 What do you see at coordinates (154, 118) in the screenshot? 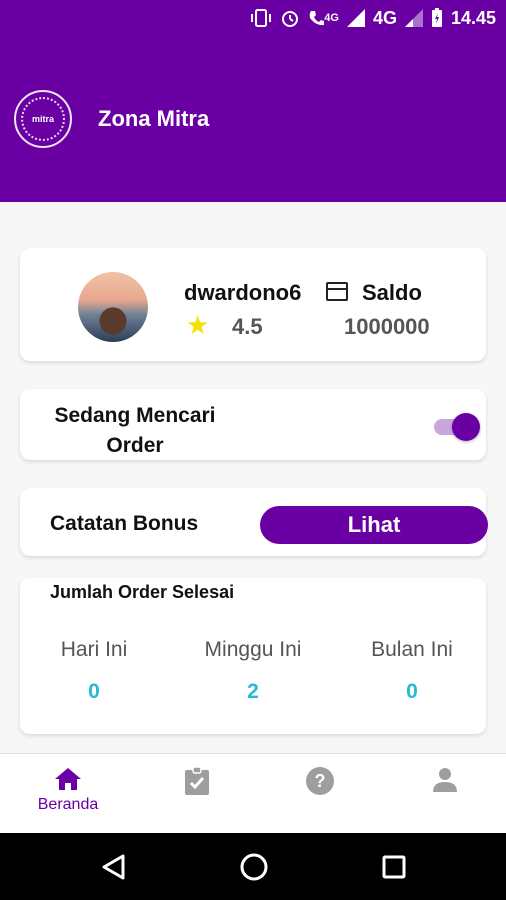
I see `page-title: Zona Mitra` at bounding box center [154, 118].